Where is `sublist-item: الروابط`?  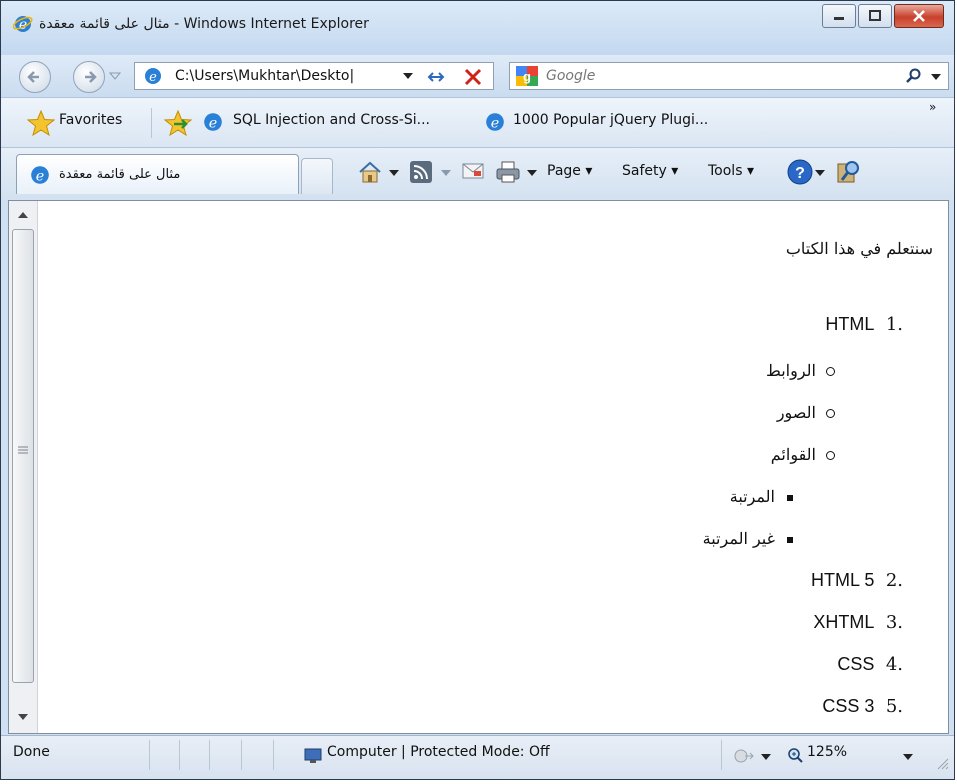
sublist-item: الروابط is located at coordinates (800, 370).